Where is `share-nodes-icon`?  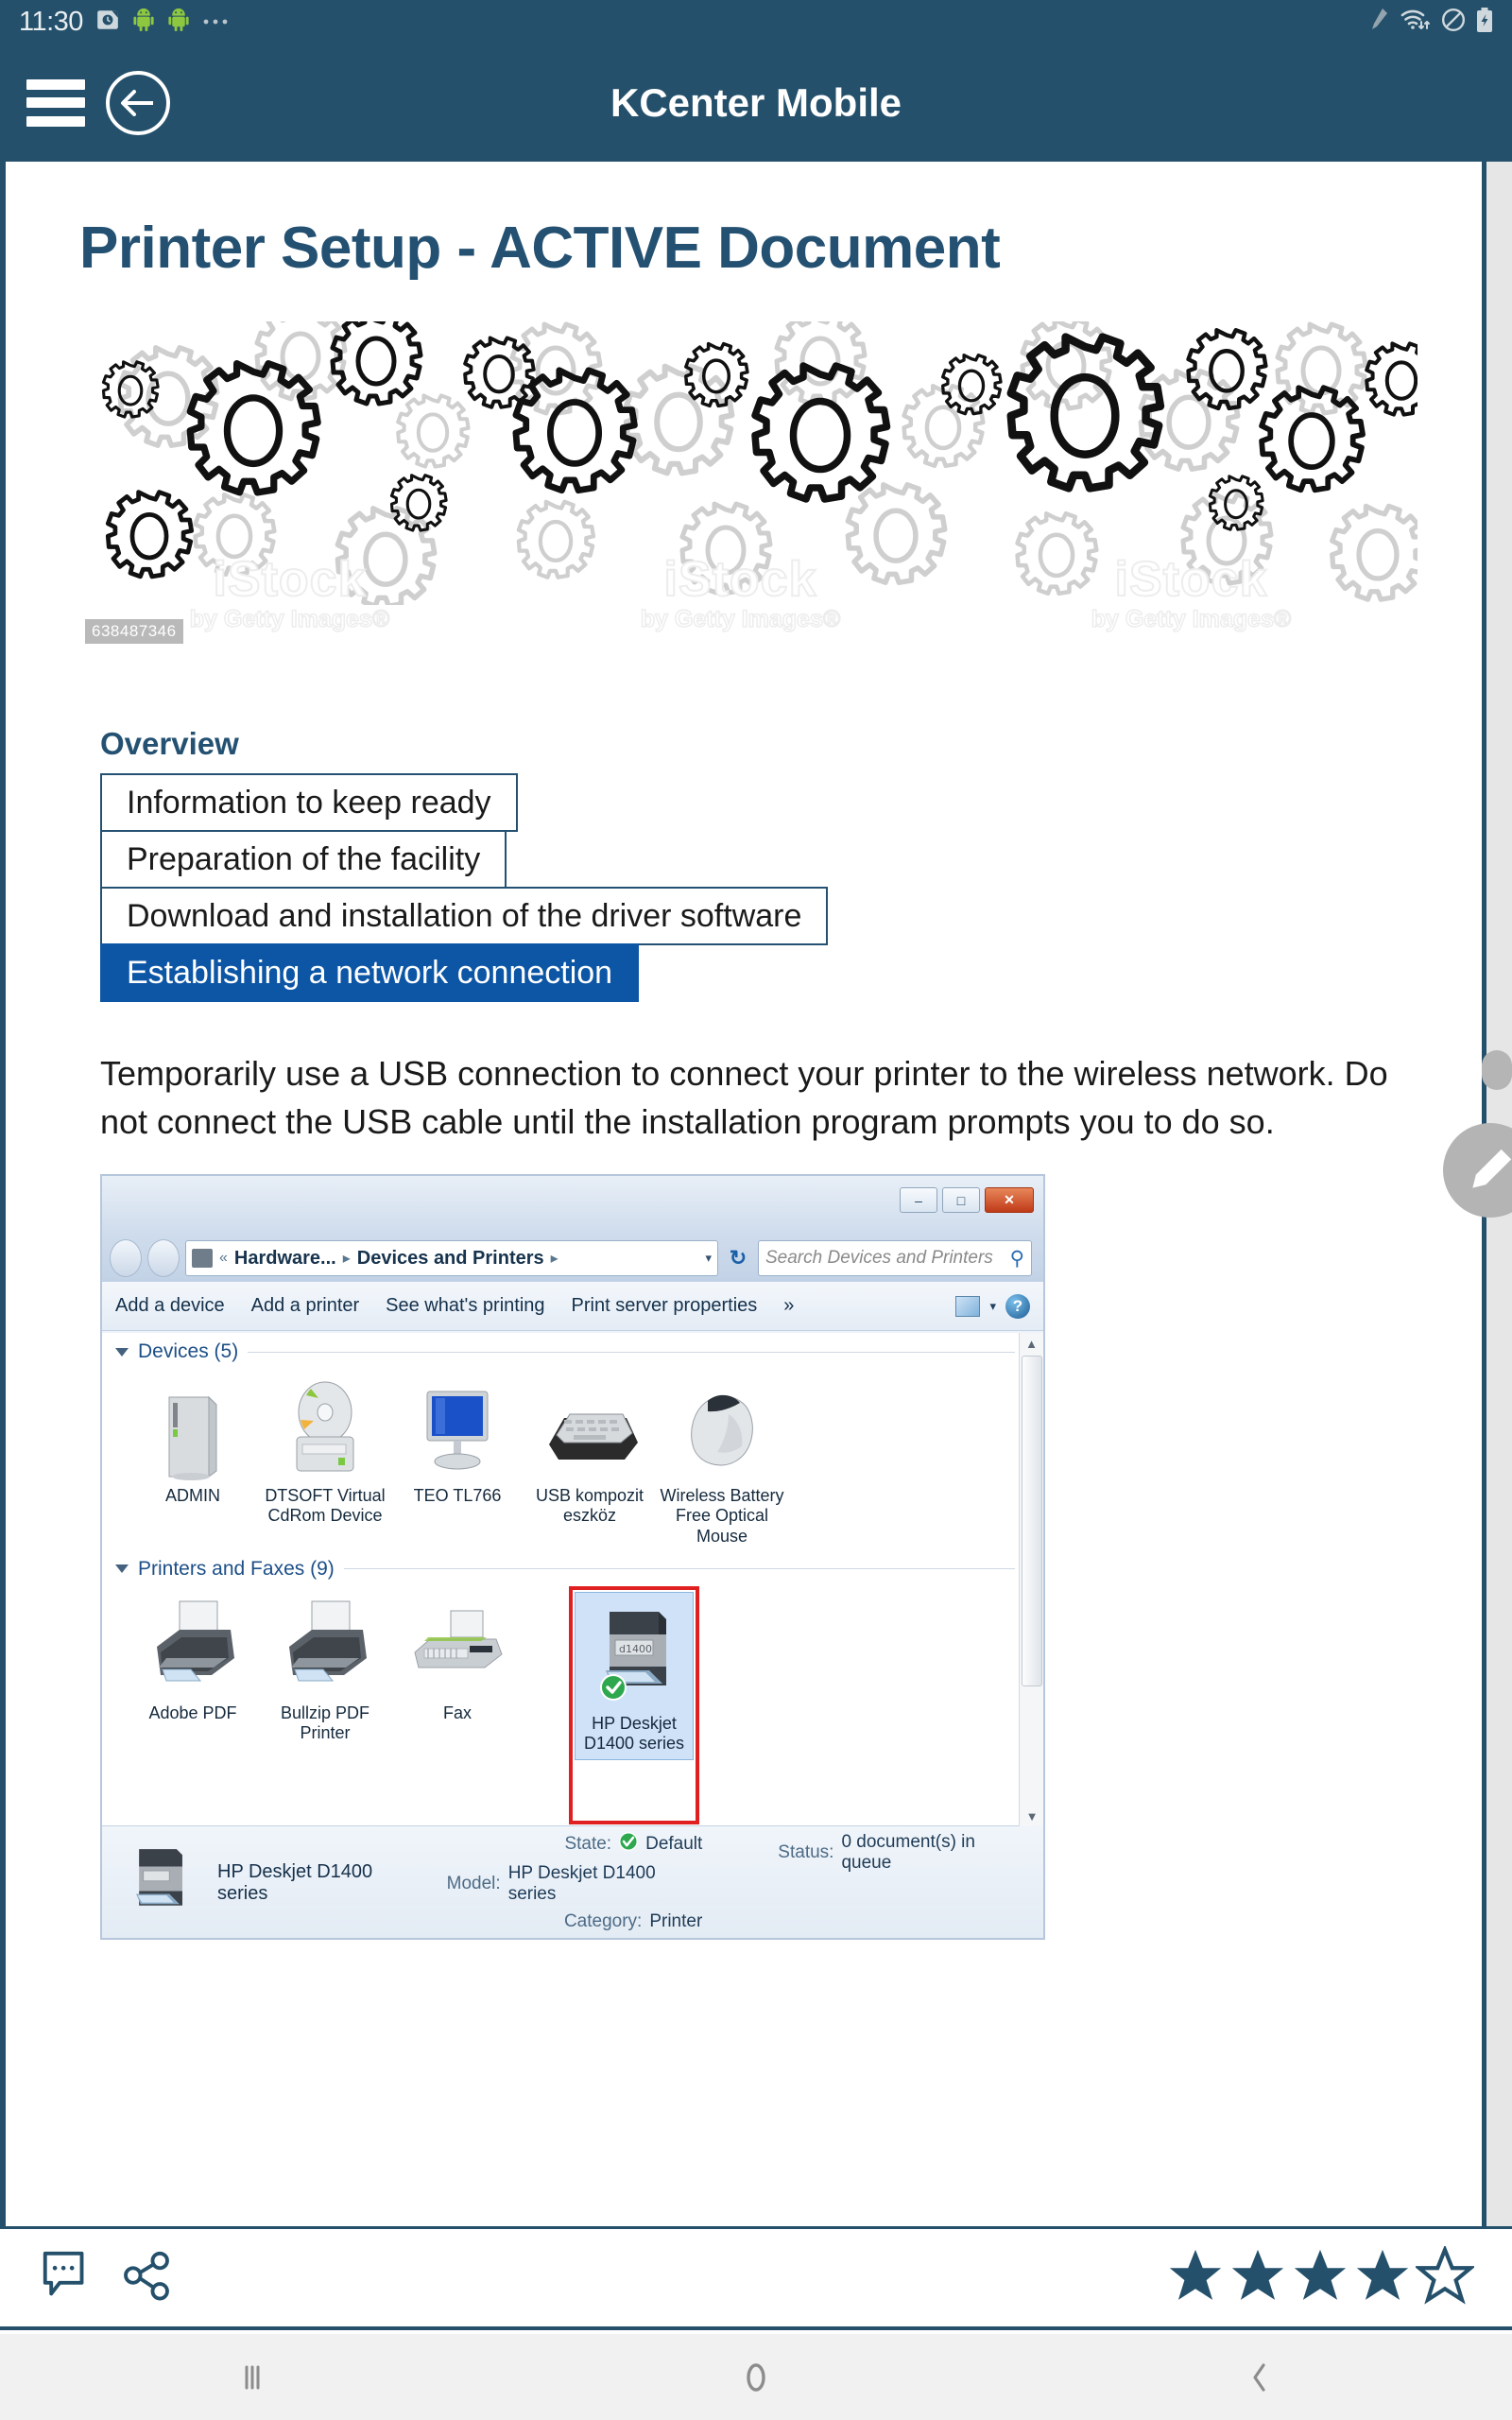 share-nodes-icon is located at coordinates (146, 2277).